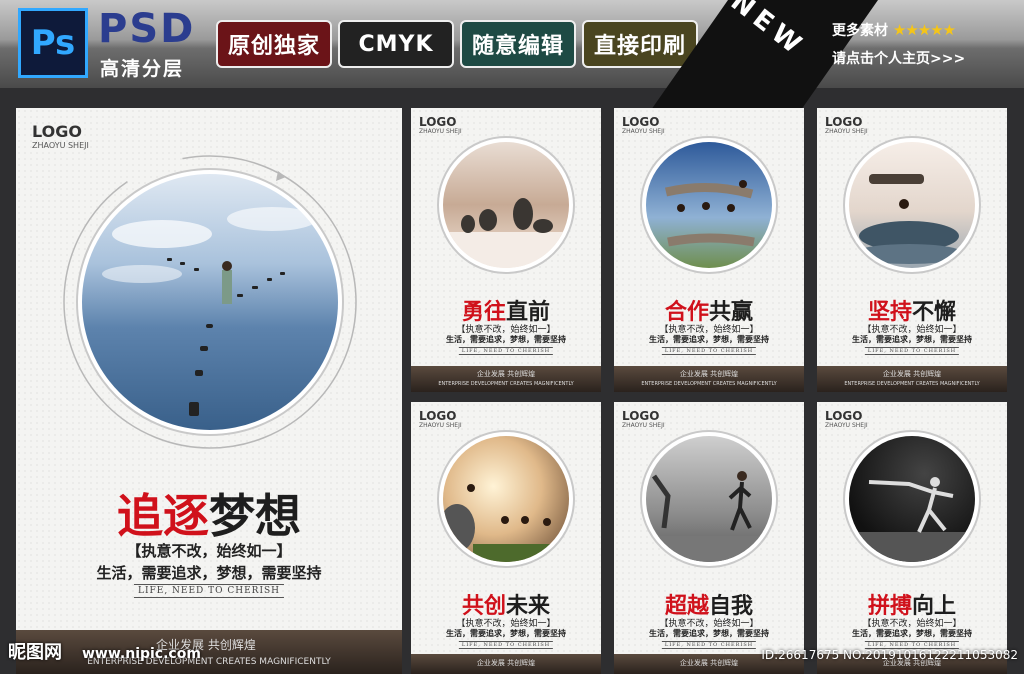 The image size is (1024, 674). I want to click on poster-title-black: 梦想, so click(255, 516).